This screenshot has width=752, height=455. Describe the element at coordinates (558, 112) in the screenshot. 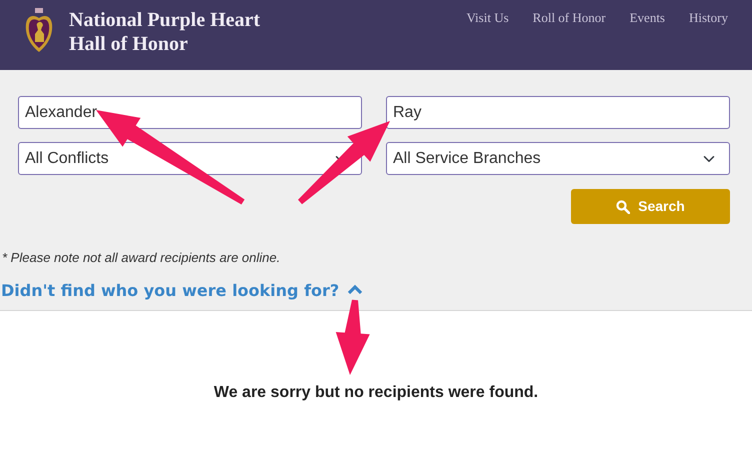

I see `last-name-field: Ray` at that location.